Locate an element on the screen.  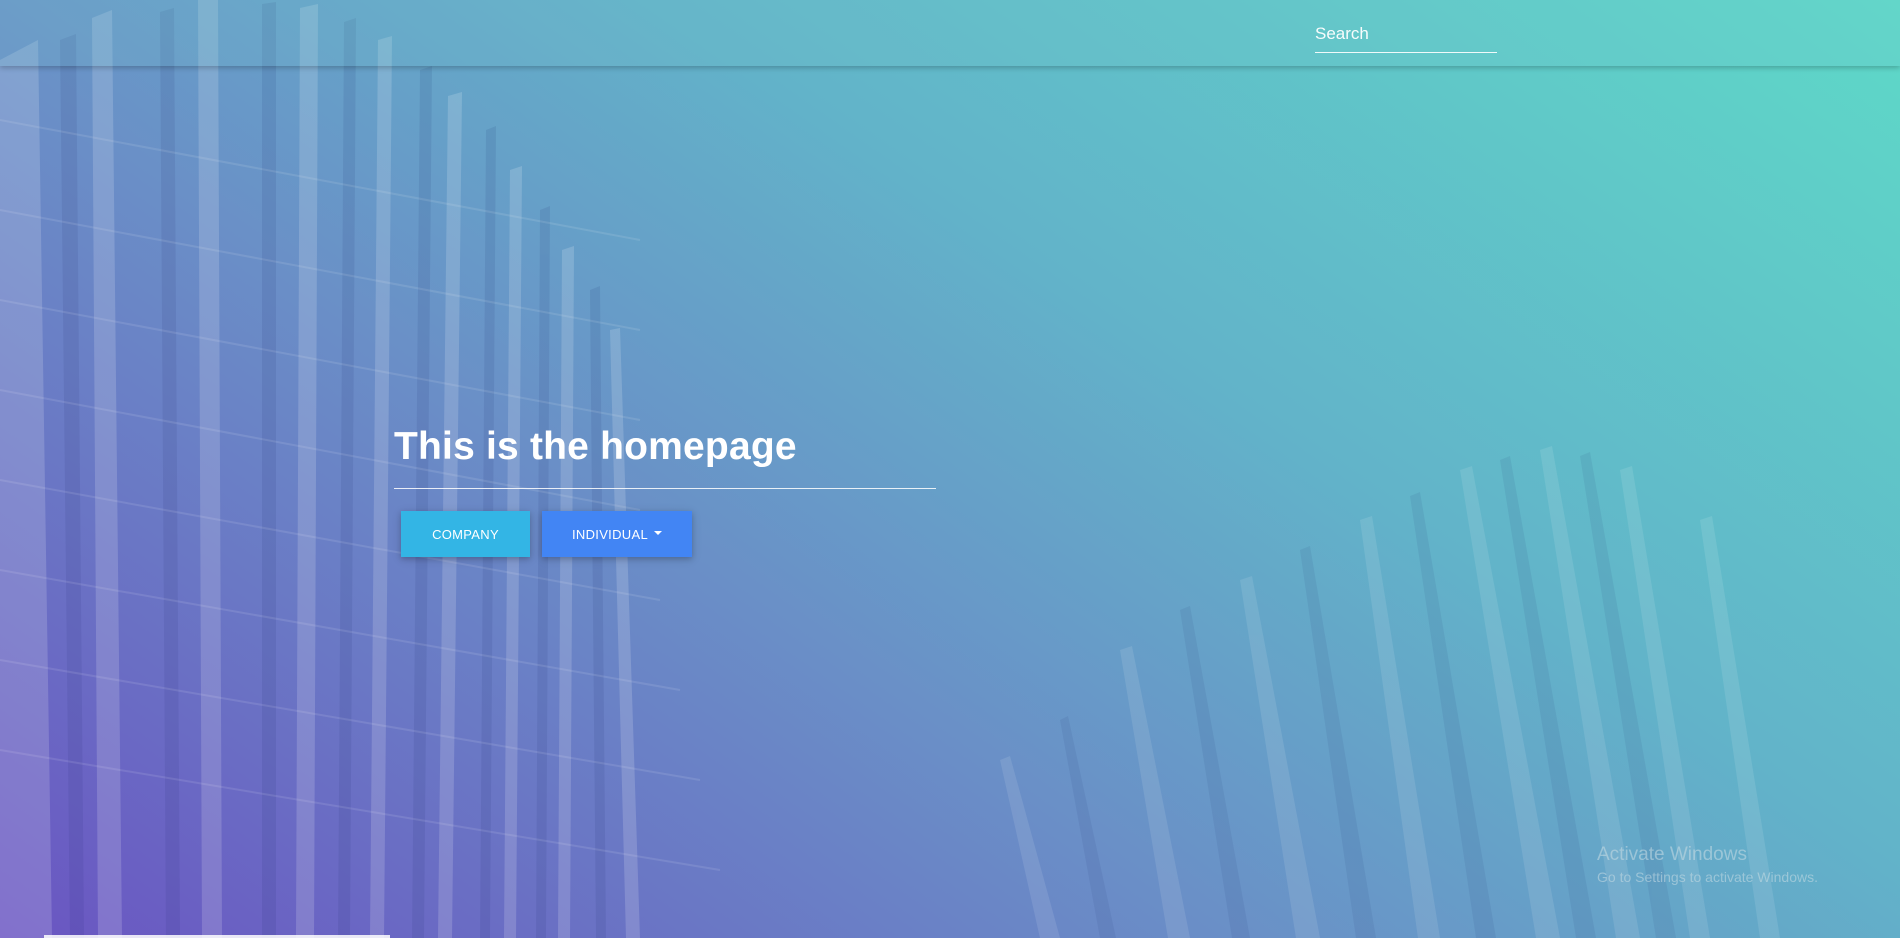
company-button: COMPANY is located at coordinates (465, 534).